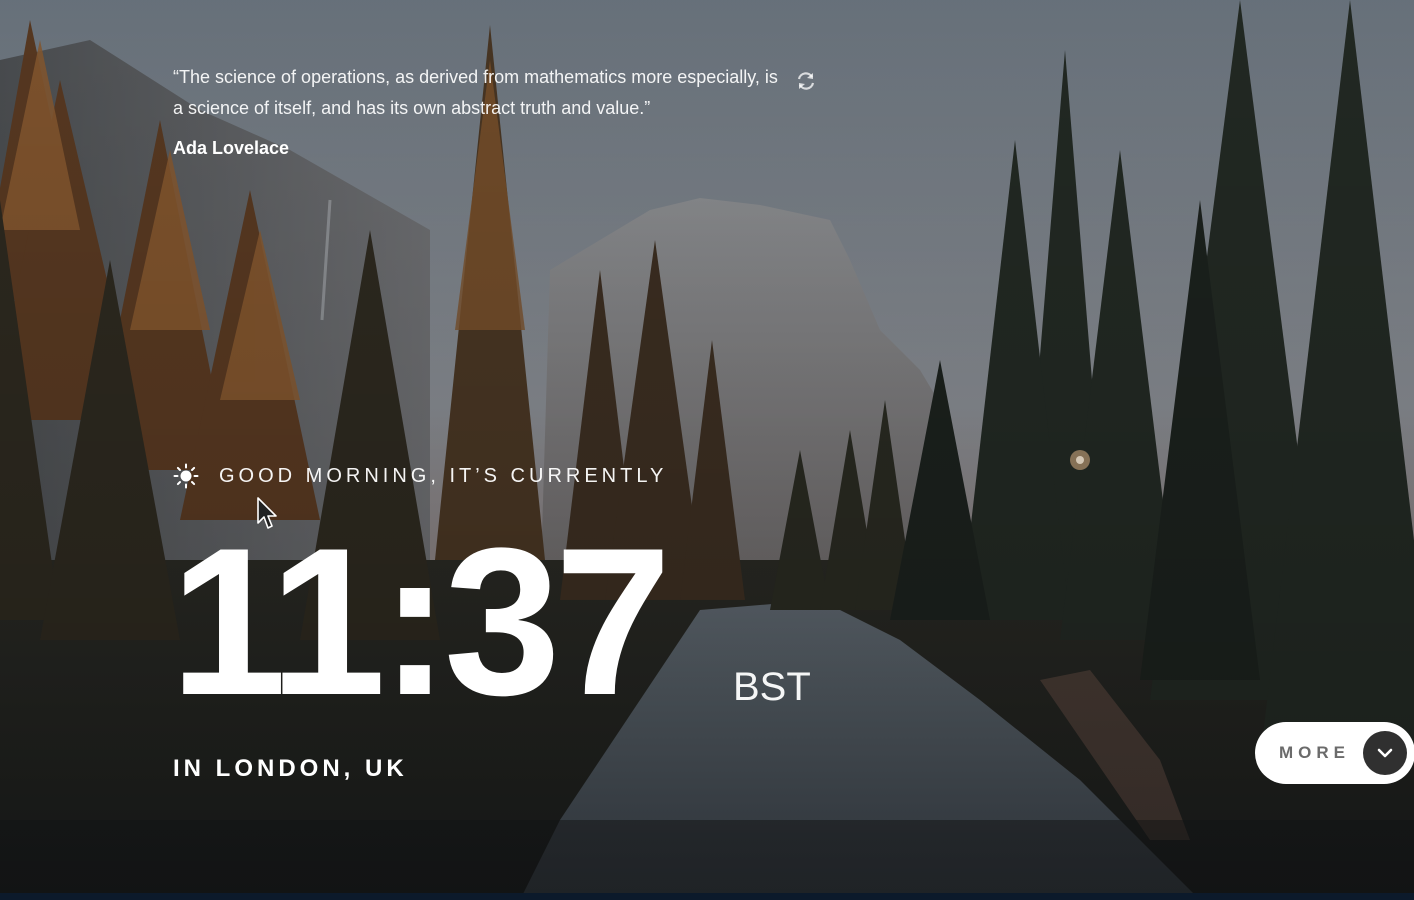  What do you see at coordinates (231, 148) in the screenshot?
I see `quote-author: Ada Lovelace` at bounding box center [231, 148].